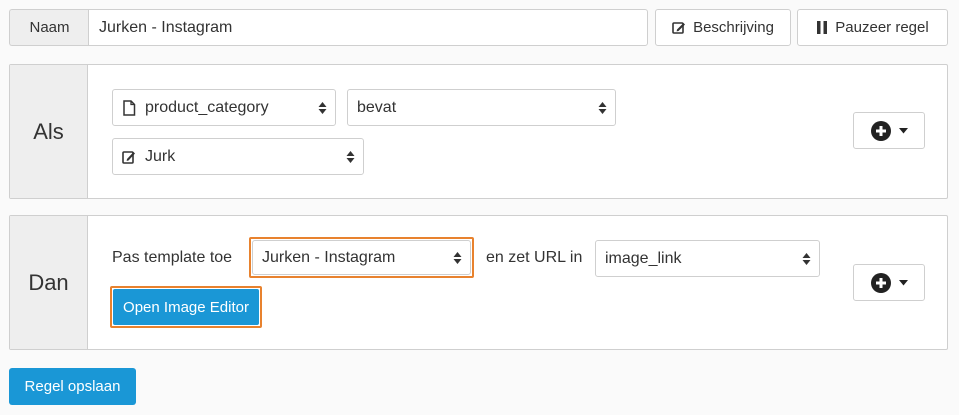 This screenshot has height=415, width=959. What do you see at coordinates (49, 27) in the screenshot?
I see `name-label: Naam` at bounding box center [49, 27].